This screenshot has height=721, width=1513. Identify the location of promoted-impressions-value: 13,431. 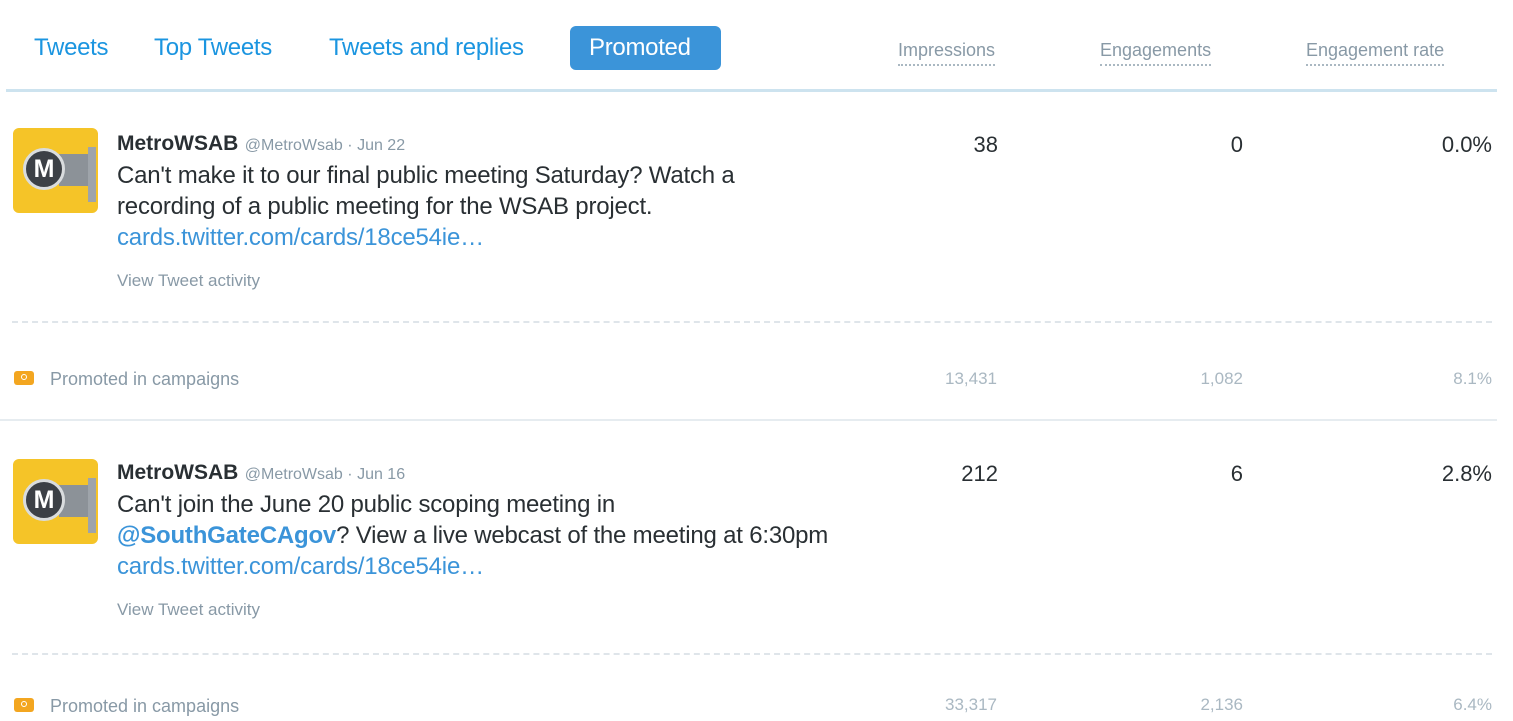
(971, 378).